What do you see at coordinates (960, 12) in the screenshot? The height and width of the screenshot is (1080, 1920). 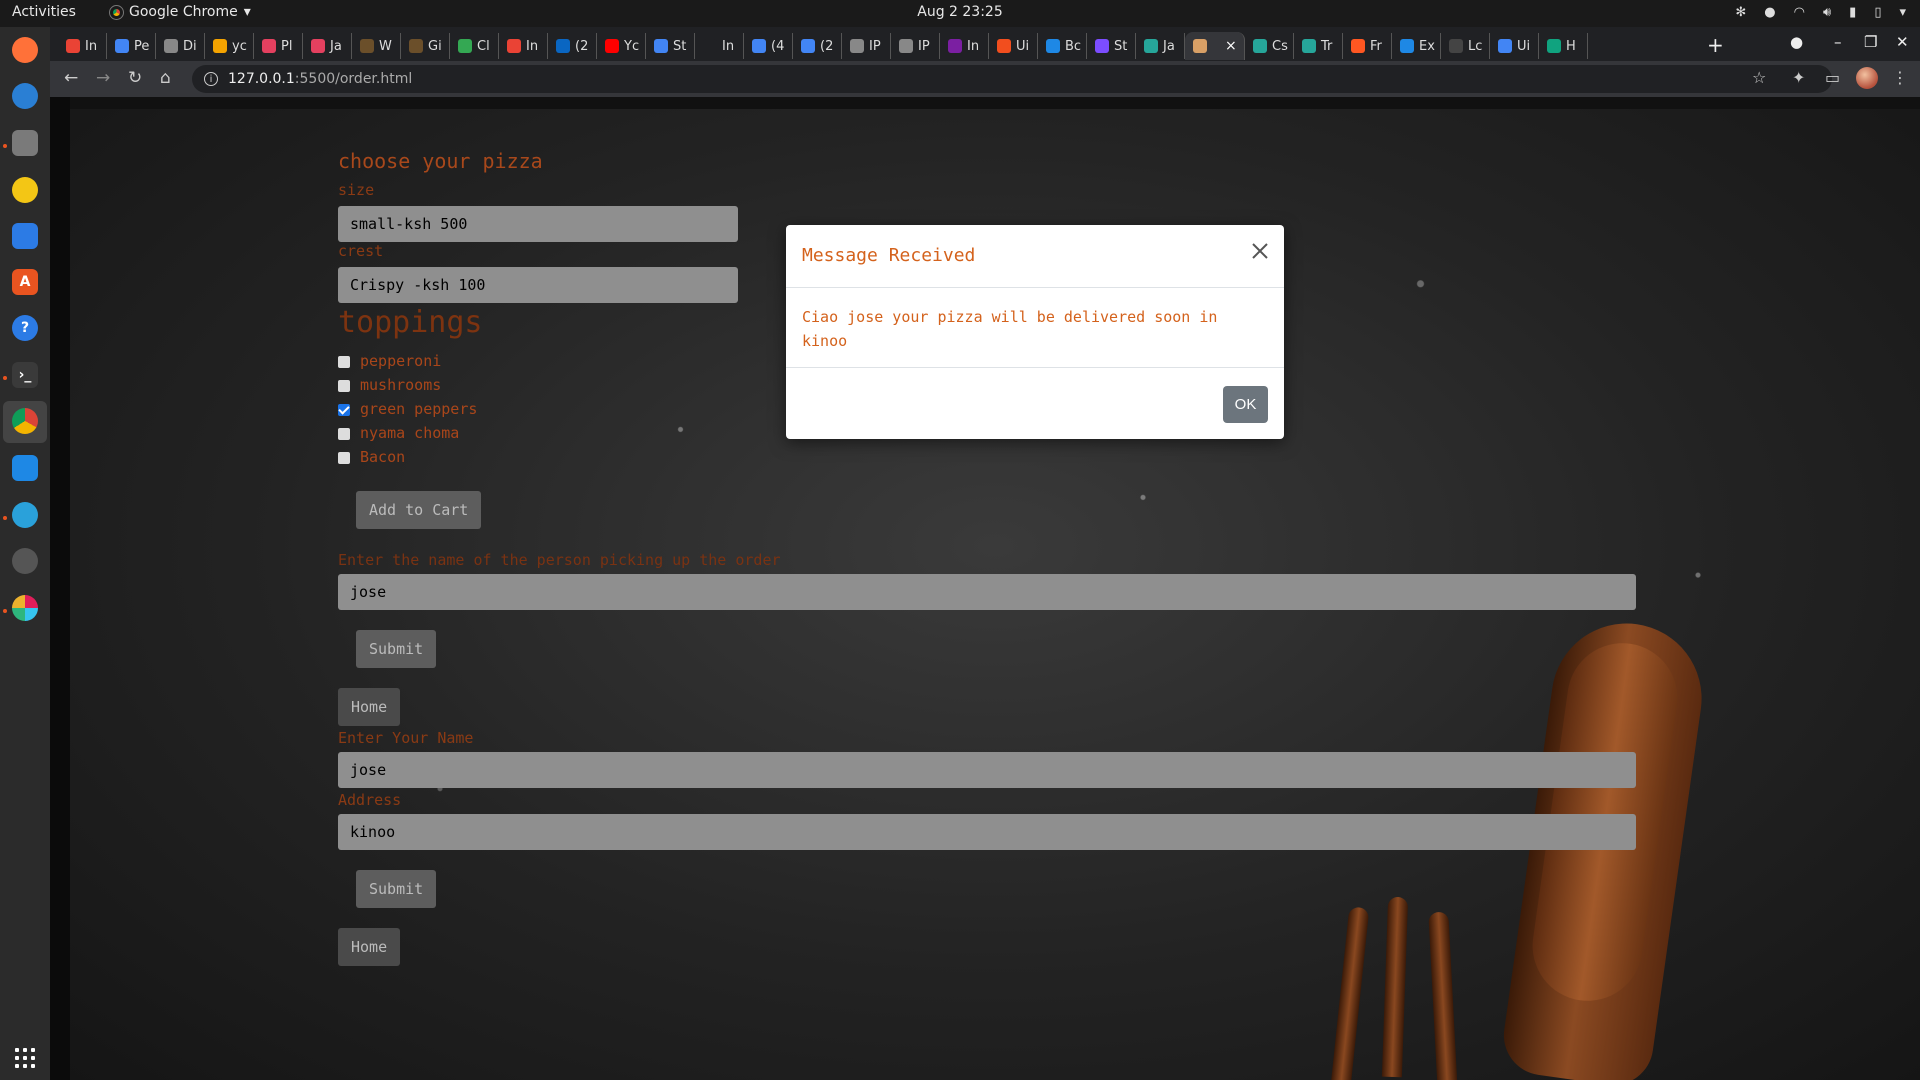 I see `clock: Aug 2 23:25` at bounding box center [960, 12].